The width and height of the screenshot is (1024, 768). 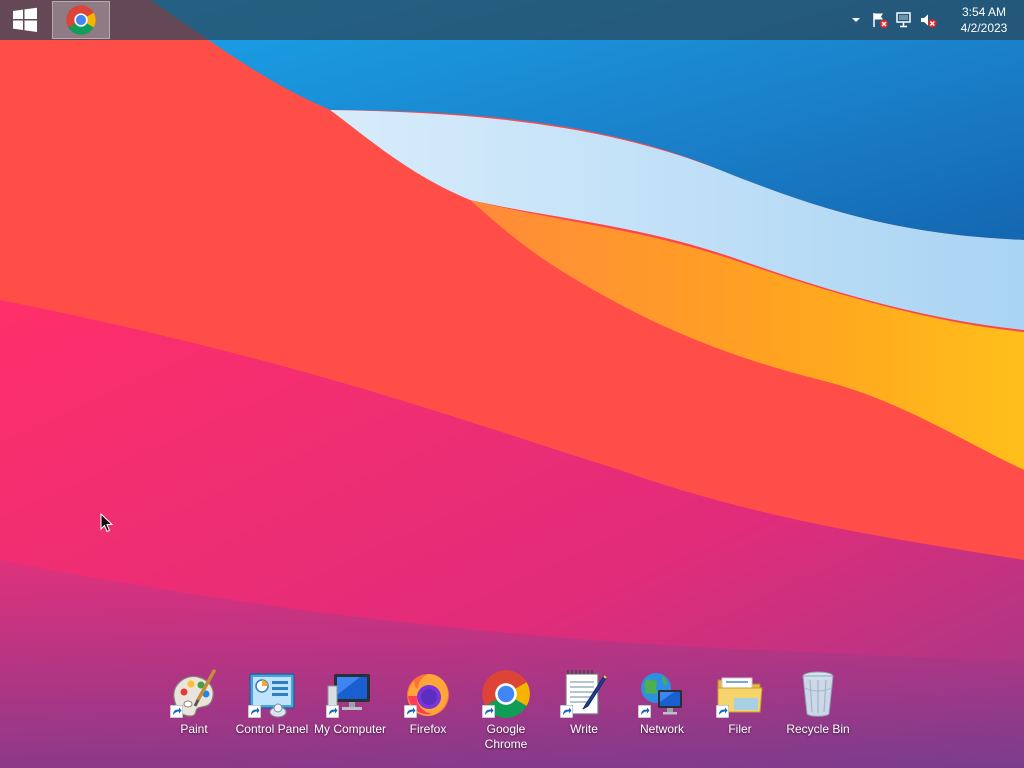 I want to click on desktop-icon-label: Firefox, so click(x=428, y=729).